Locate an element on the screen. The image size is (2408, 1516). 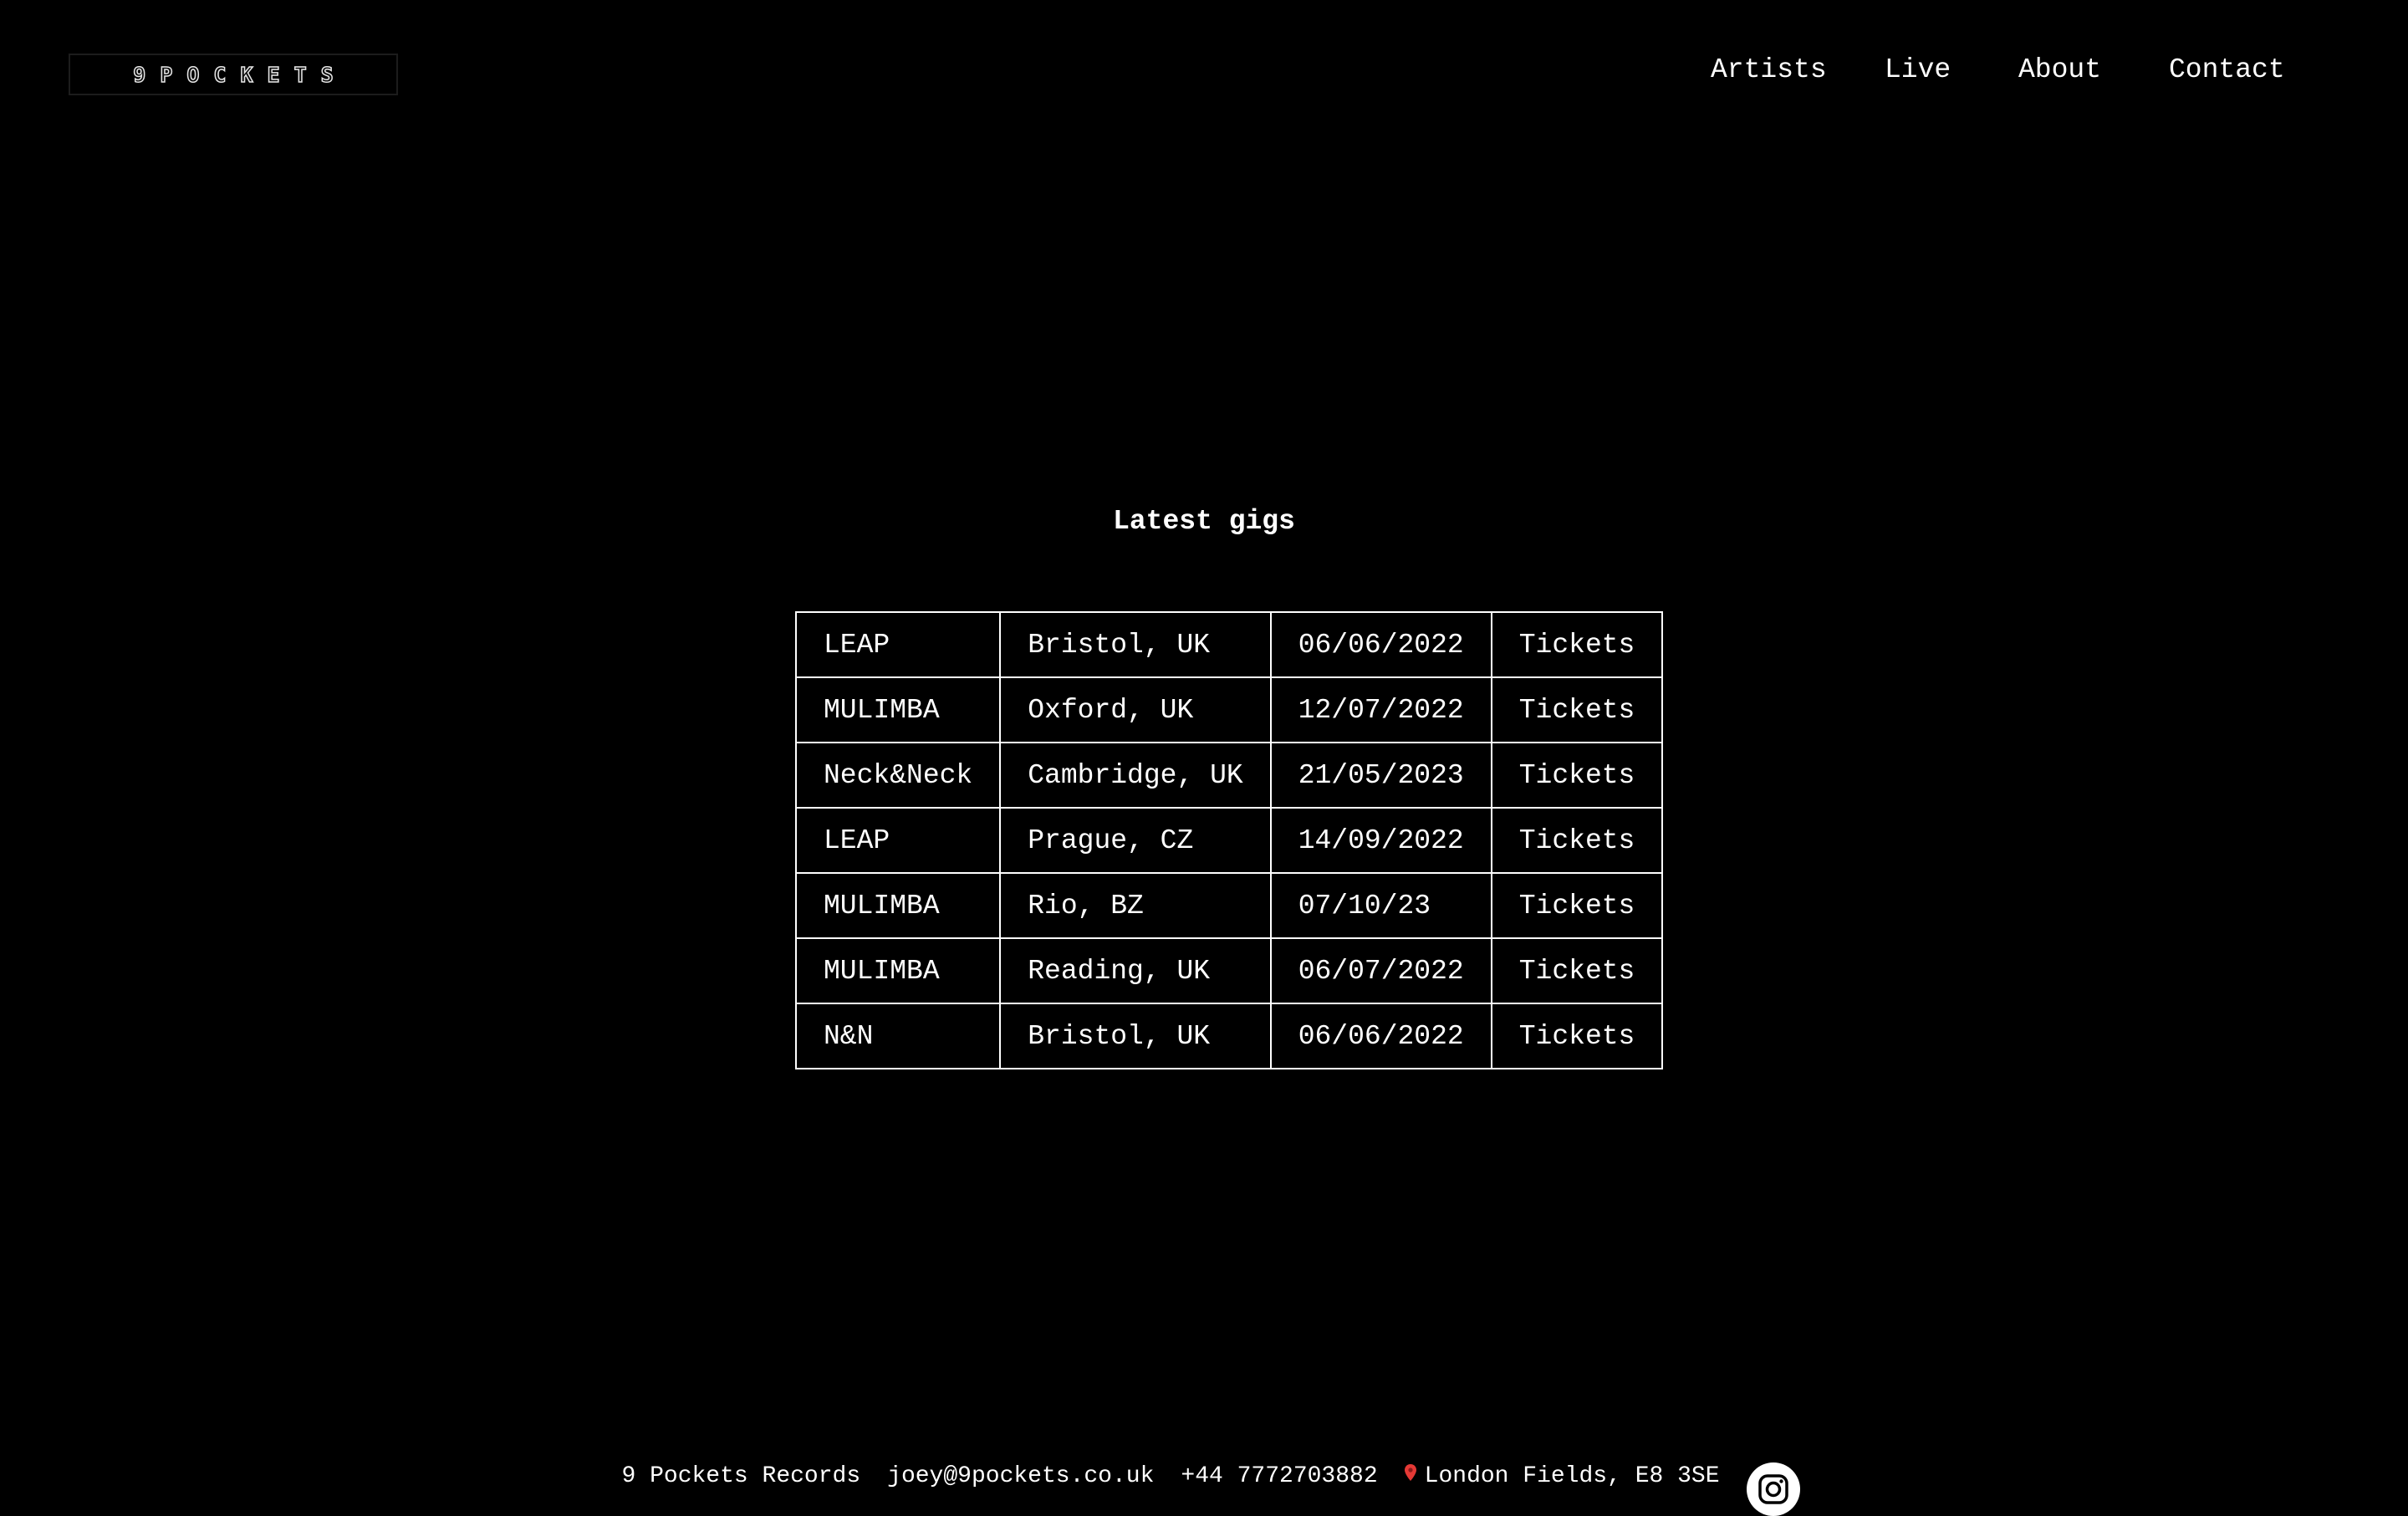
nav-about: About is located at coordinates (2059, 70).